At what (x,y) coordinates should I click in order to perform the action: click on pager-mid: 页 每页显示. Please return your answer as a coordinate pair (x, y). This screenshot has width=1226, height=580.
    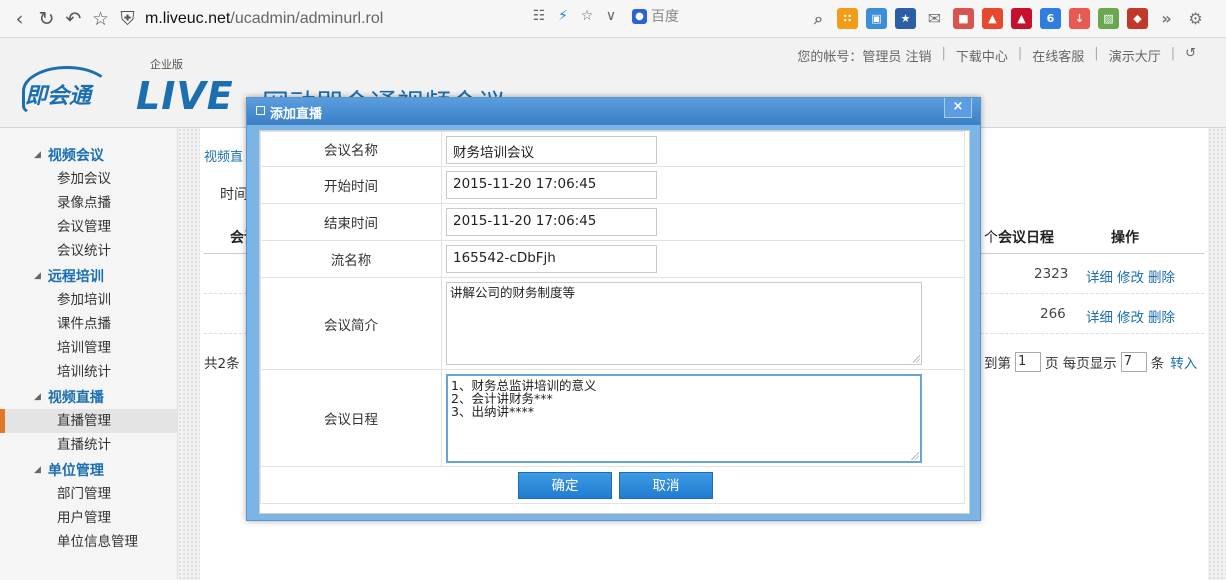
    Looking at the image, I should click on (1081, 364).